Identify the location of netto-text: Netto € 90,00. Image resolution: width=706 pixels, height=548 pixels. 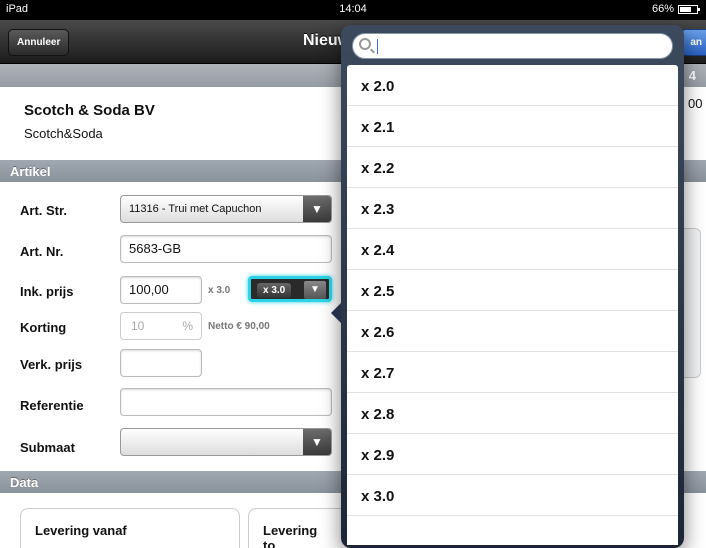
(239, 326).